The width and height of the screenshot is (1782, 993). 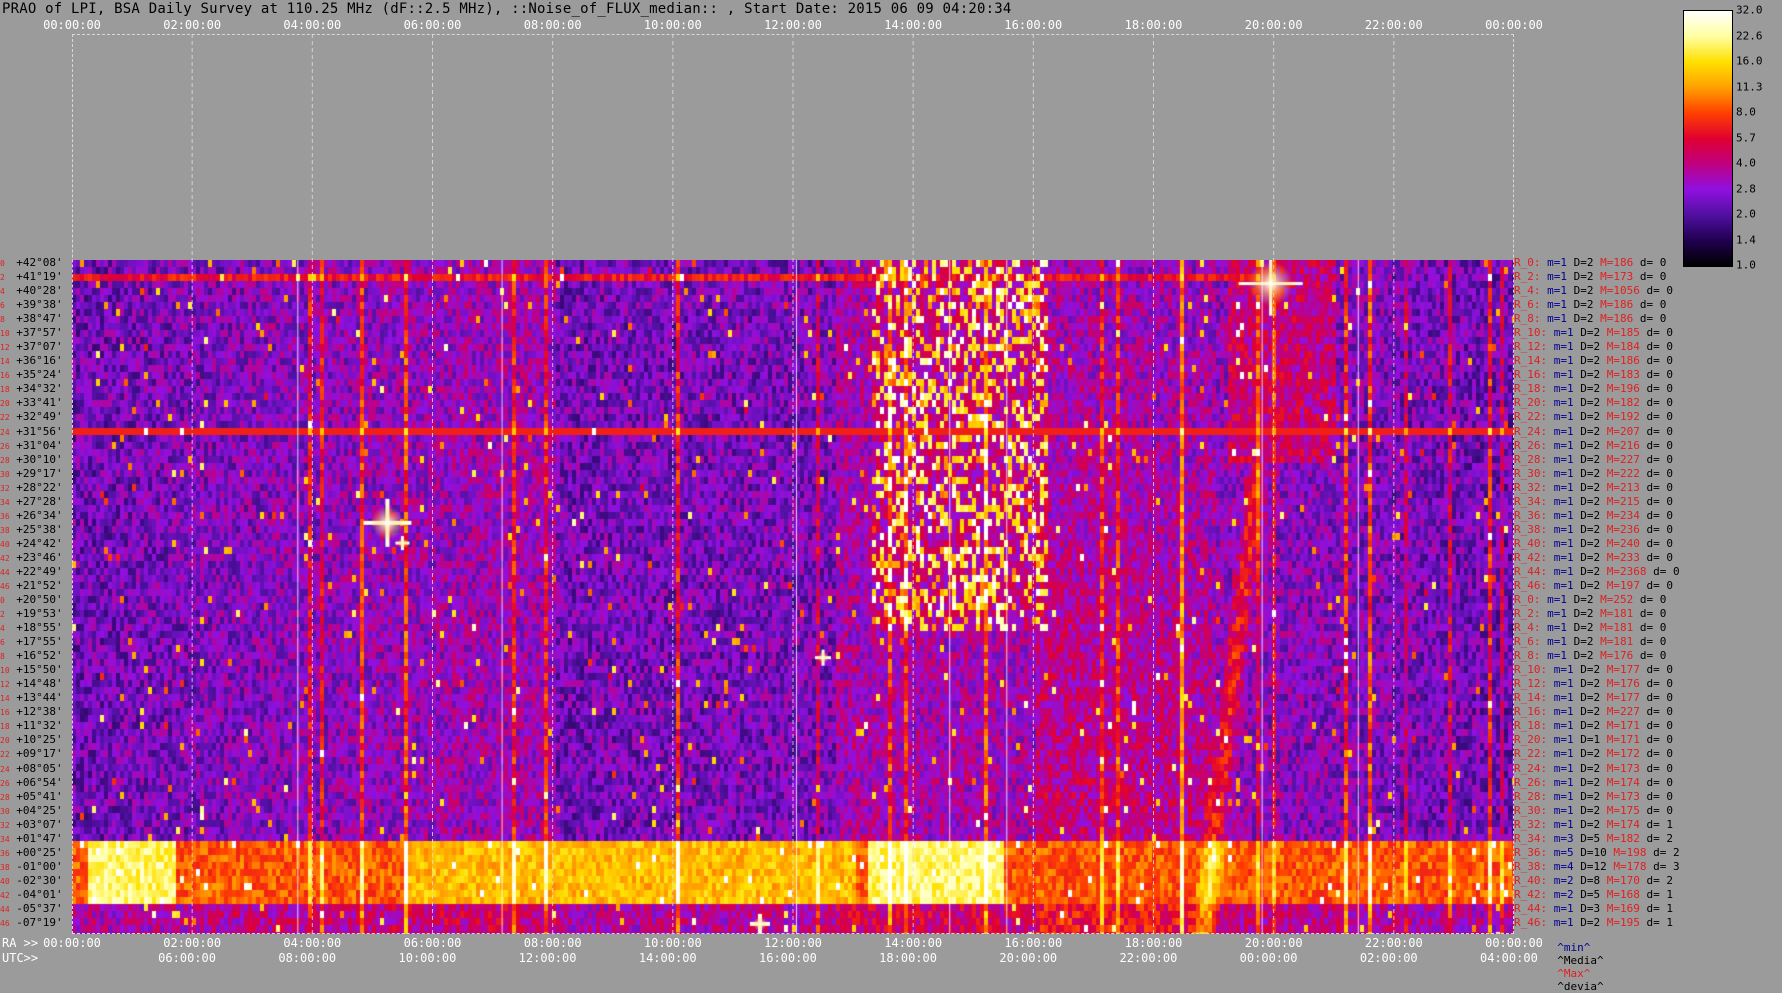 What do you see at coordinates (31, 558) in the screenshot?
I see `declination-label: 42 +23°46'` at bounding box center [31, 558].